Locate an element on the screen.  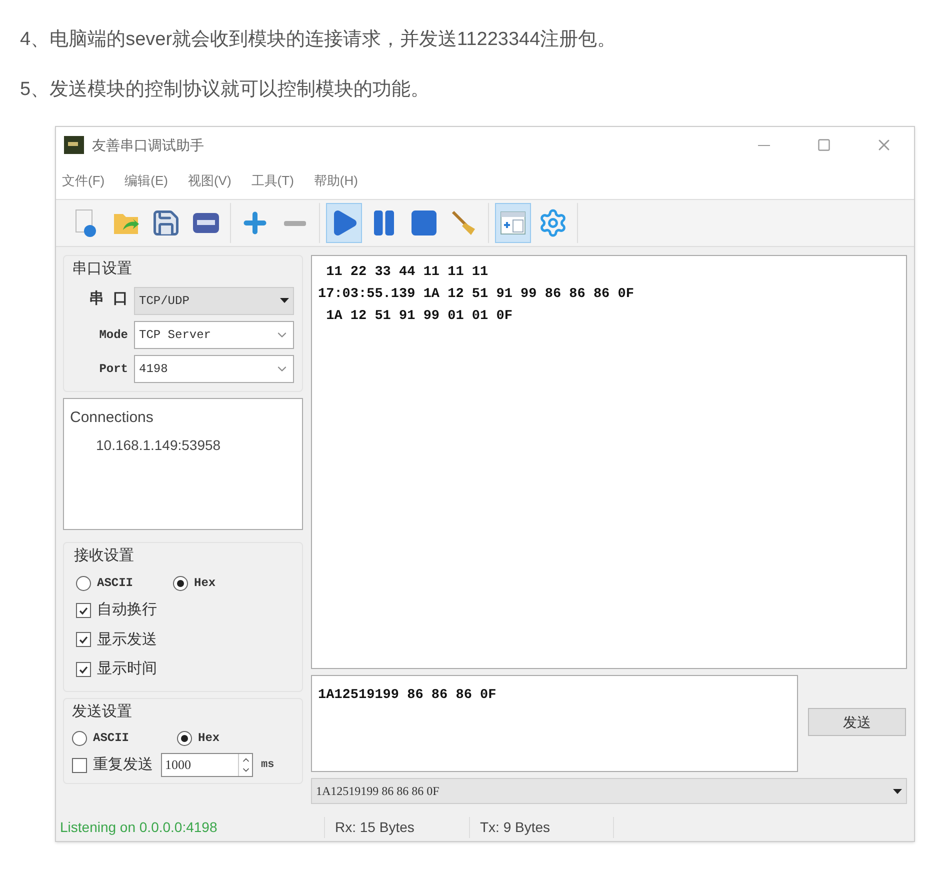
menu-item: 编辑(E) is located at coordinates (146, 181).